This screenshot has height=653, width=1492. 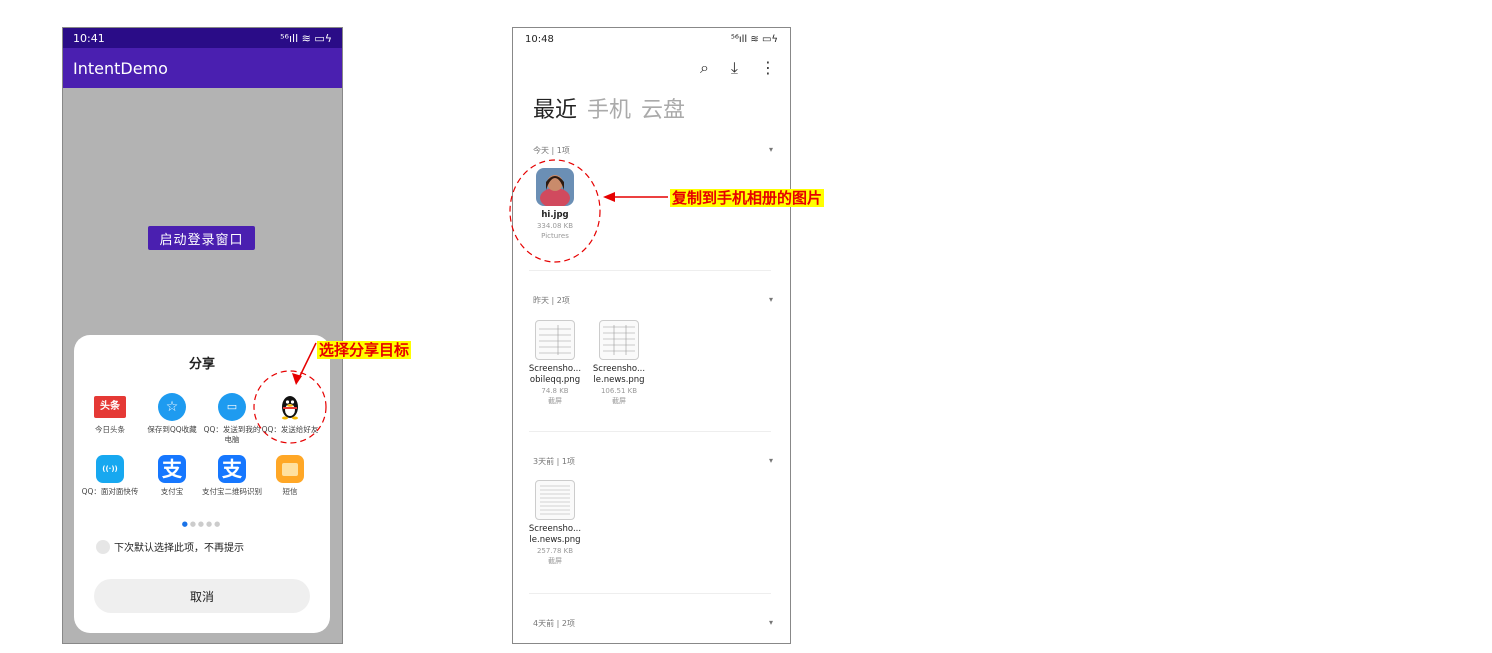 I want to click on status-bar: 10:48 ⁵⁶ıll ≋ ▭ϟ, so click(x=651, y=39).